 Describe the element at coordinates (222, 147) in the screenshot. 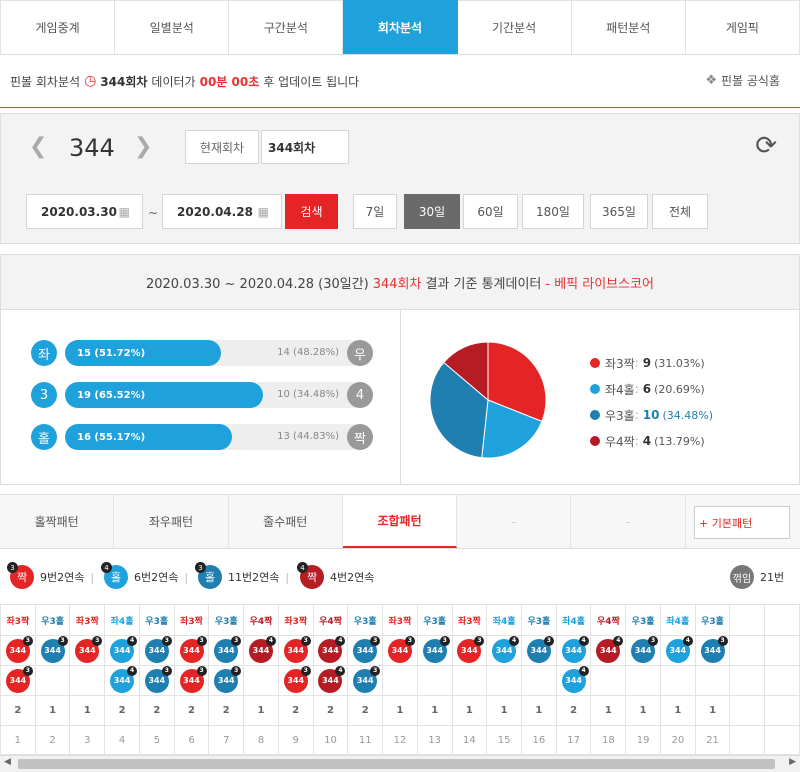

I see `current-round-button: 현재회차` at that location.